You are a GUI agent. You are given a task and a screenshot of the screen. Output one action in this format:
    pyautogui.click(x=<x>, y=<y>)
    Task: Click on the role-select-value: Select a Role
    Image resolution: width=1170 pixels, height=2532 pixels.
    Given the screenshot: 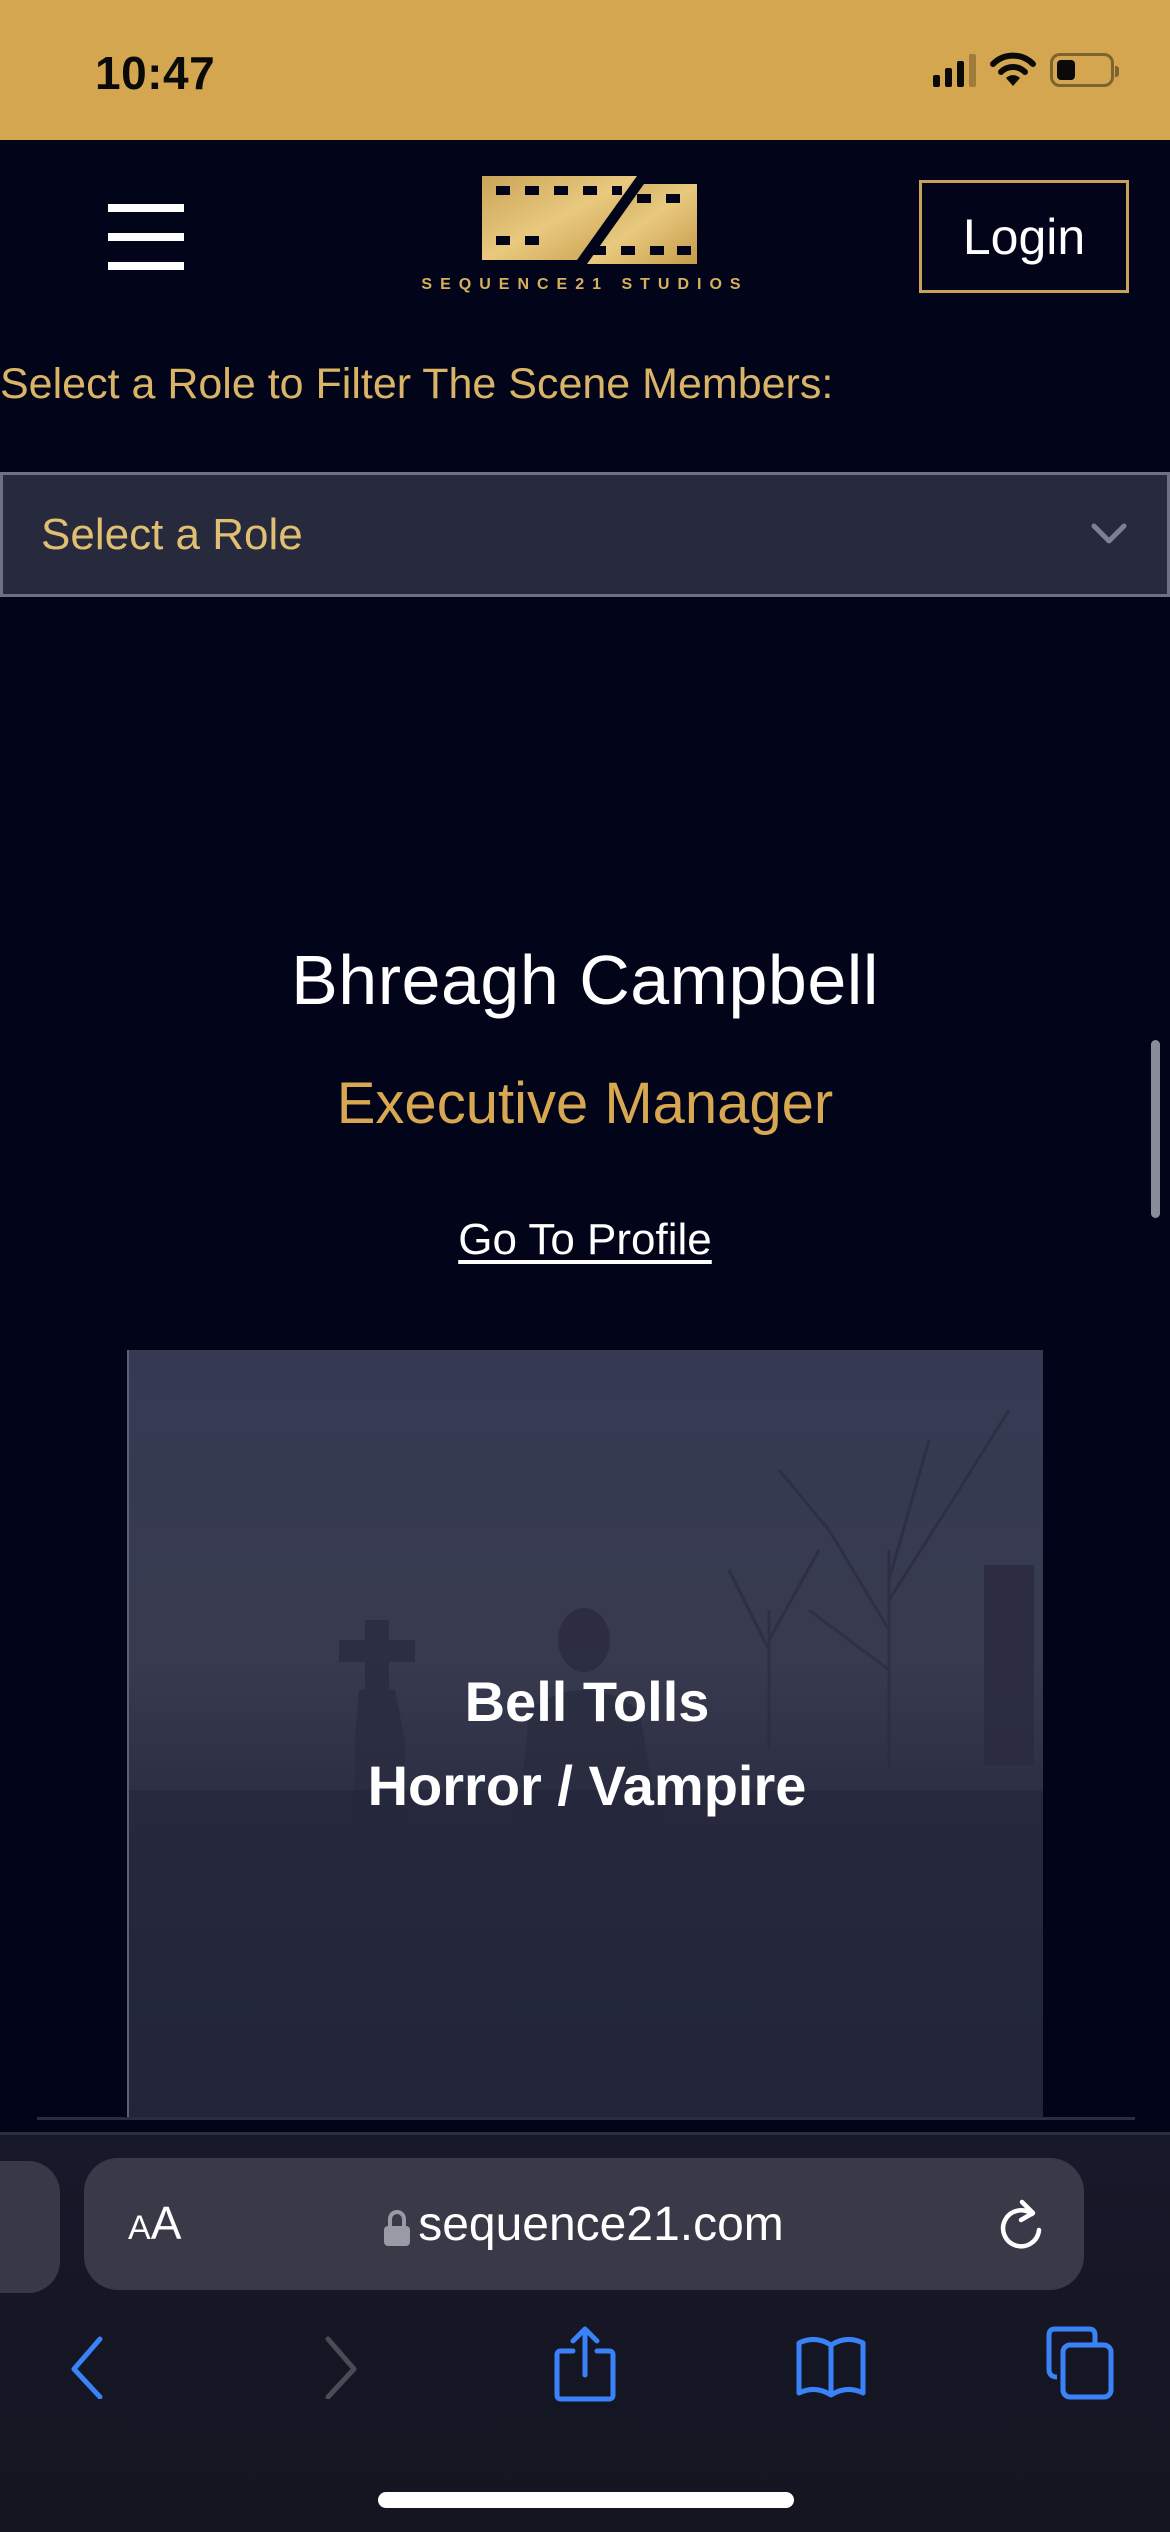 What is the action you would take?
    pyautogui.click(x=172, y=534)
    